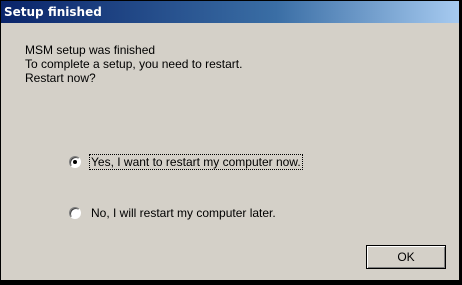 Image resolution: width=462 pixels, height=285 pixels. Describe the element at coordinates (75, 213) in the screenshot. I see `radio-button-restart-later` at that location.